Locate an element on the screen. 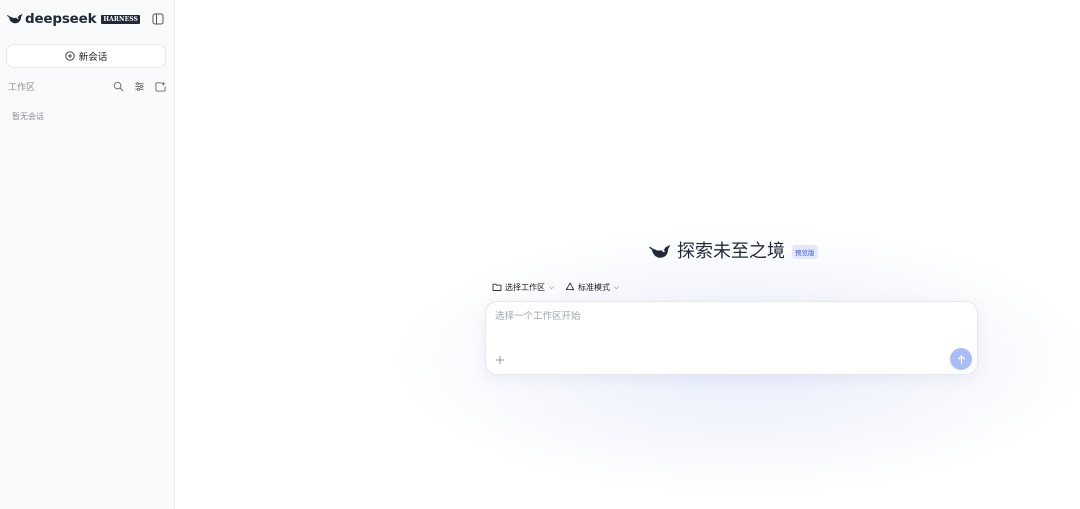  hero-title: 探索未至之境 is located at coordinates (731, 251).